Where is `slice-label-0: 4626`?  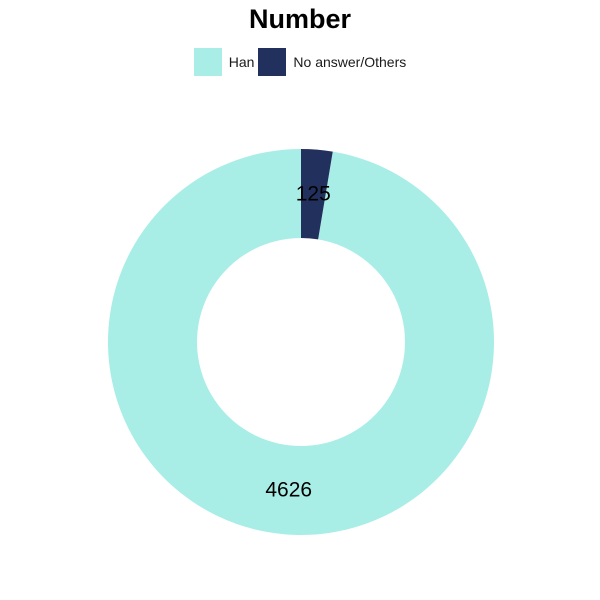 slice-label-0: 4626 is located at coordinates (288, 489).